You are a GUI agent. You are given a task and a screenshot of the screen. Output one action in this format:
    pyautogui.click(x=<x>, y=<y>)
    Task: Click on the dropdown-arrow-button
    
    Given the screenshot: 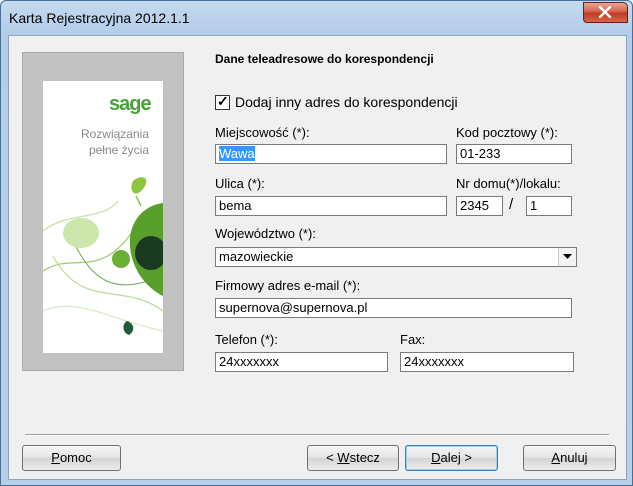 What is the action you would take?
    pyautogui.click(x=567, y=257)
    